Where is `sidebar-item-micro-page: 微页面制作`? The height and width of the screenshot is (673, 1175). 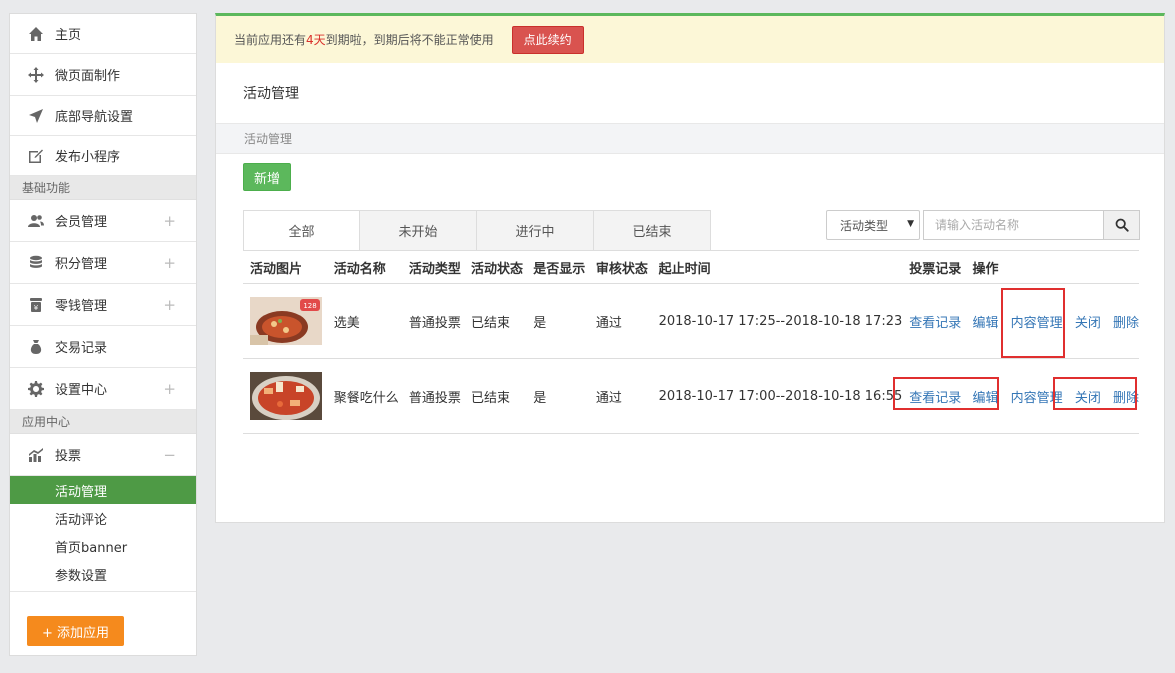 sidebar-item-micro-page: 微页面制作 is located at coordinates (103, 75).